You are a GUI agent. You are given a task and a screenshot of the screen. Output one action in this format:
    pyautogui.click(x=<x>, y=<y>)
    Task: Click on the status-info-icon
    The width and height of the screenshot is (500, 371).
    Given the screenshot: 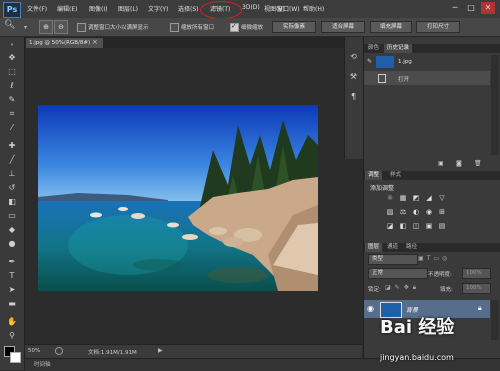 What is the action you would take?
    pyautogui.click(x=59, y=351)
    